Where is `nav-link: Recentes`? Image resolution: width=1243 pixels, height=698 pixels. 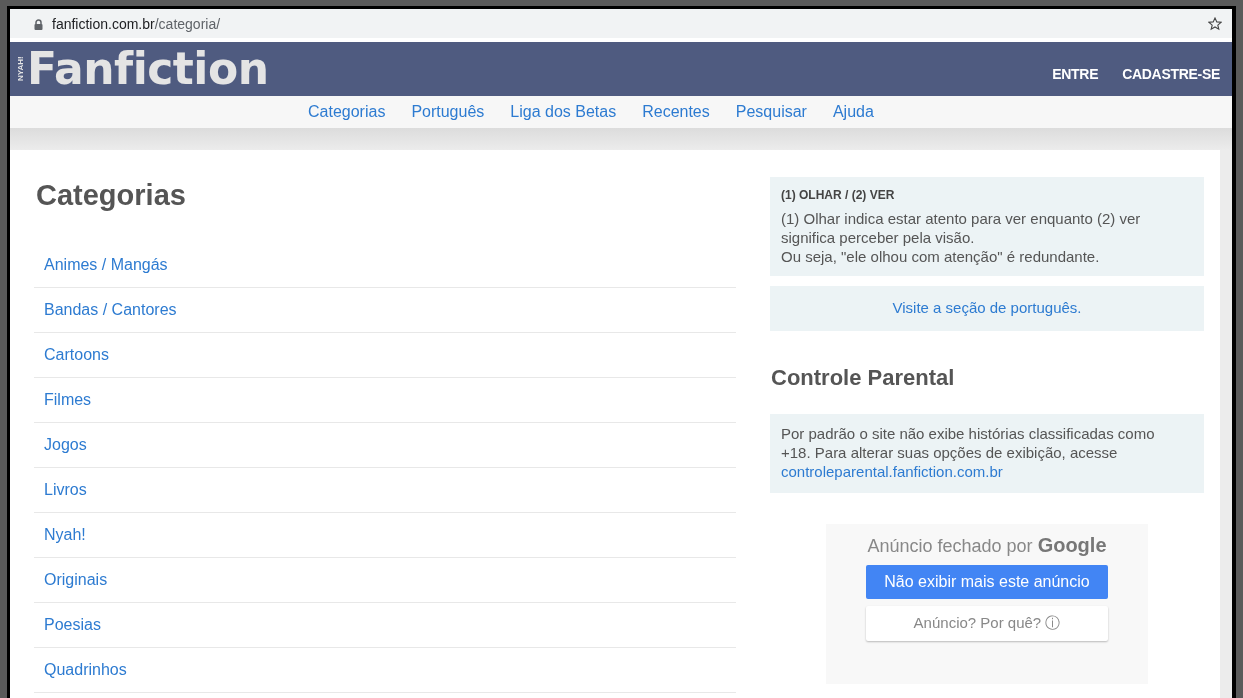
nav-link: Recentes is located at coordinates (676, 112).